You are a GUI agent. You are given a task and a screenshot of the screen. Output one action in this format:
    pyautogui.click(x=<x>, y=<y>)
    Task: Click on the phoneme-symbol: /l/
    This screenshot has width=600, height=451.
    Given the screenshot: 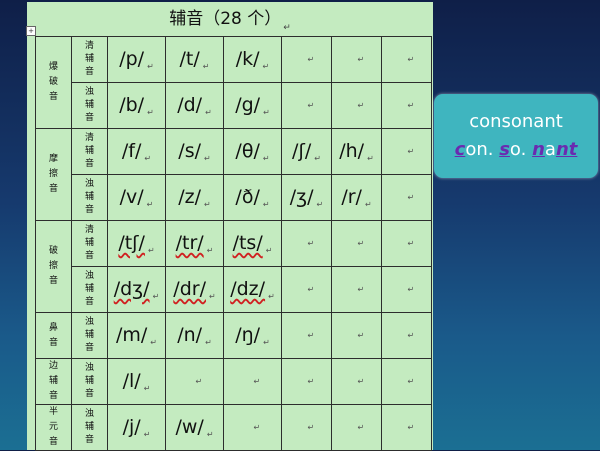 What is the action you would take?
    pyautogui.click(x=131, y=381)
    